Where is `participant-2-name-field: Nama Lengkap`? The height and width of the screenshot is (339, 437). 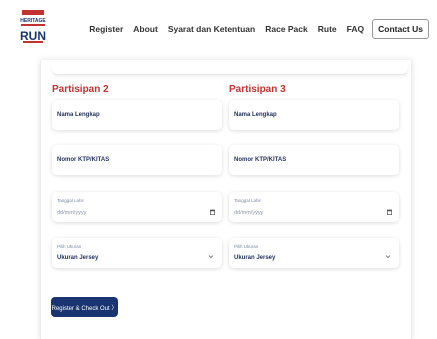 participant-2-name-field: Nama Lengkap is located at coordinates (137, 115).